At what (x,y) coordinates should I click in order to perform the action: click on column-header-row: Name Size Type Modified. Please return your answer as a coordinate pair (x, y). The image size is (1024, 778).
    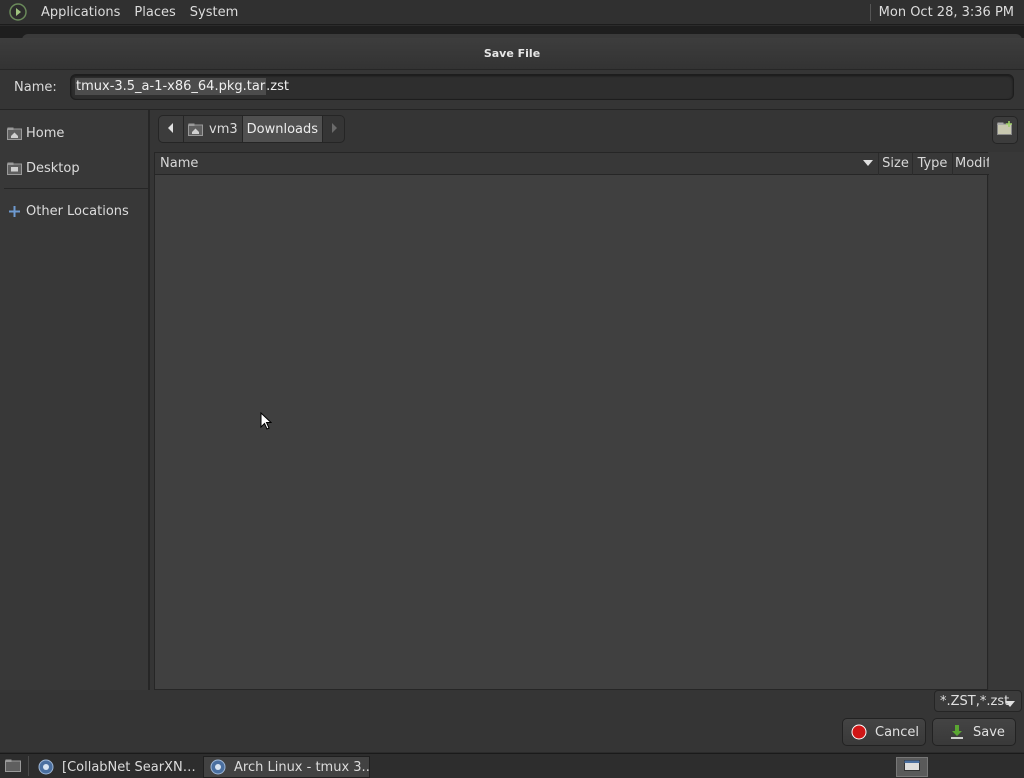
    Looking at the image, I should click on (572, 163).